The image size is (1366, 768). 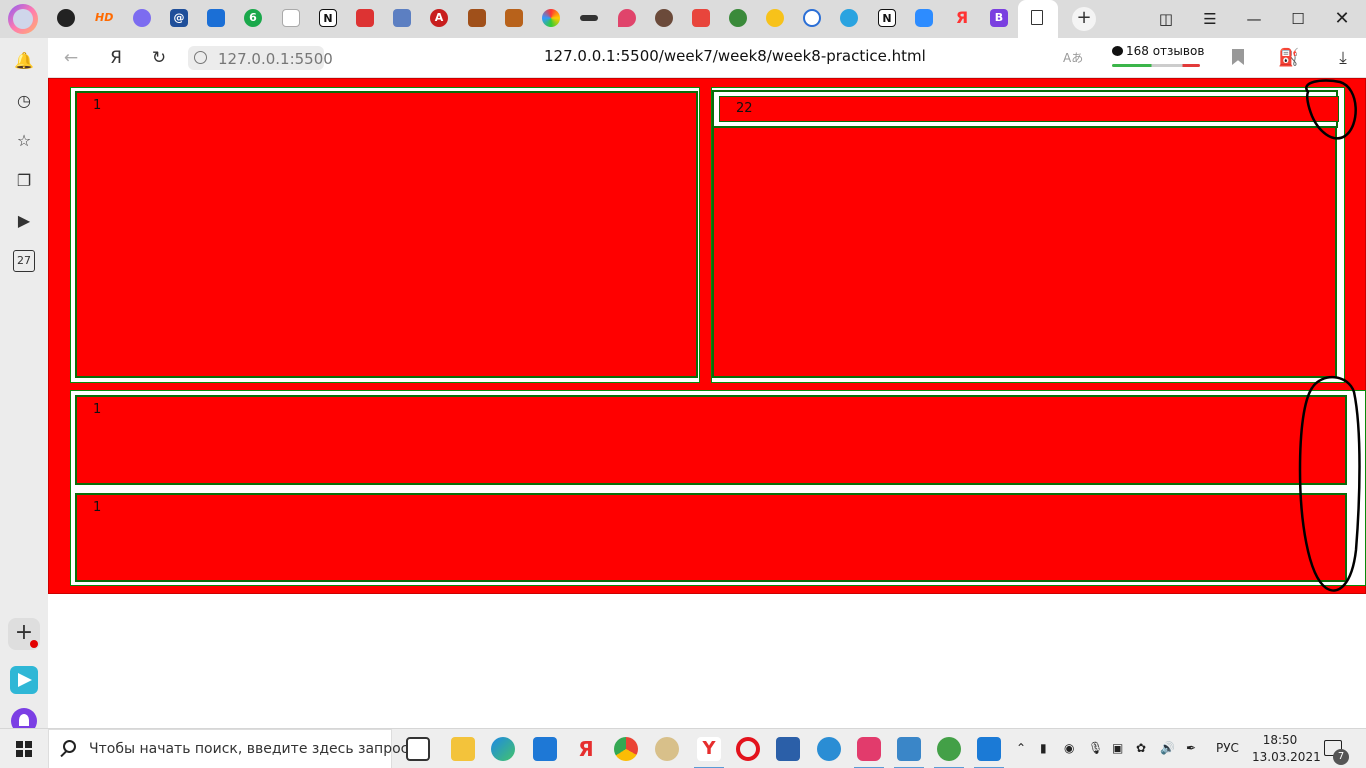 What do you see at coordinates (1021, 748) in the screenshot?
I see `tray-chevron-icon: ⌃` at bounding box center [1021, 748].